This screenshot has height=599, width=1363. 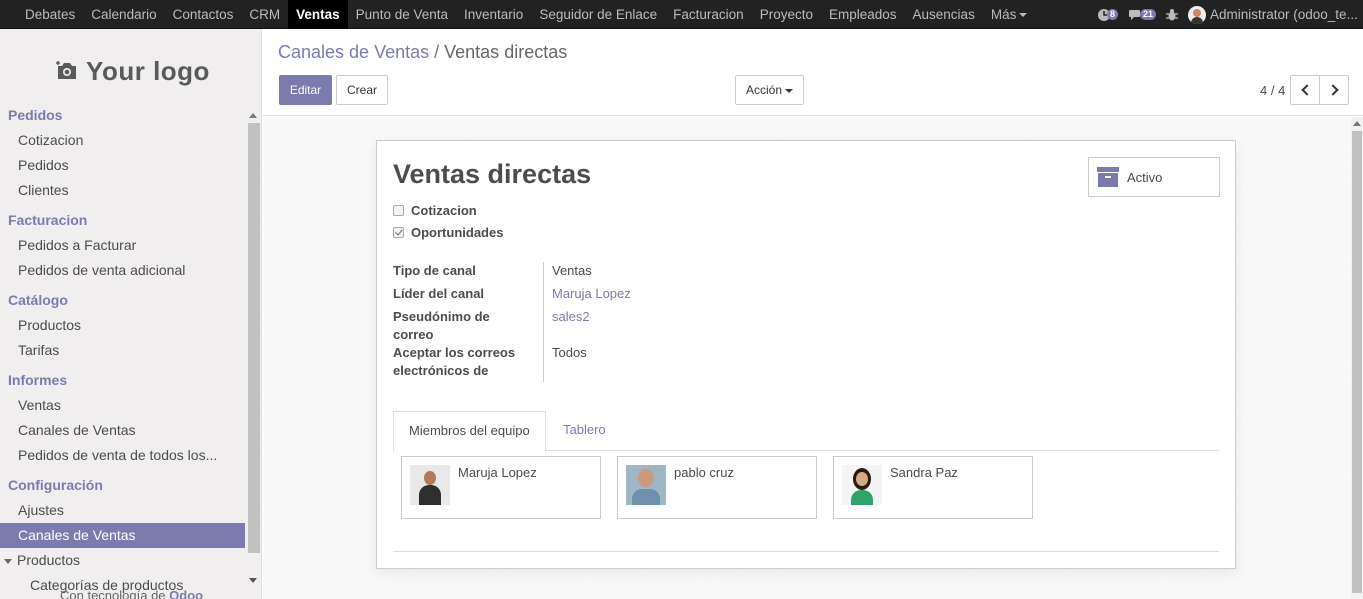 What do you see at coordinates (591, 294) in the screenshot?
I see `channel-leader-link: Maruja Lopez` at bounding box center [591, 294].